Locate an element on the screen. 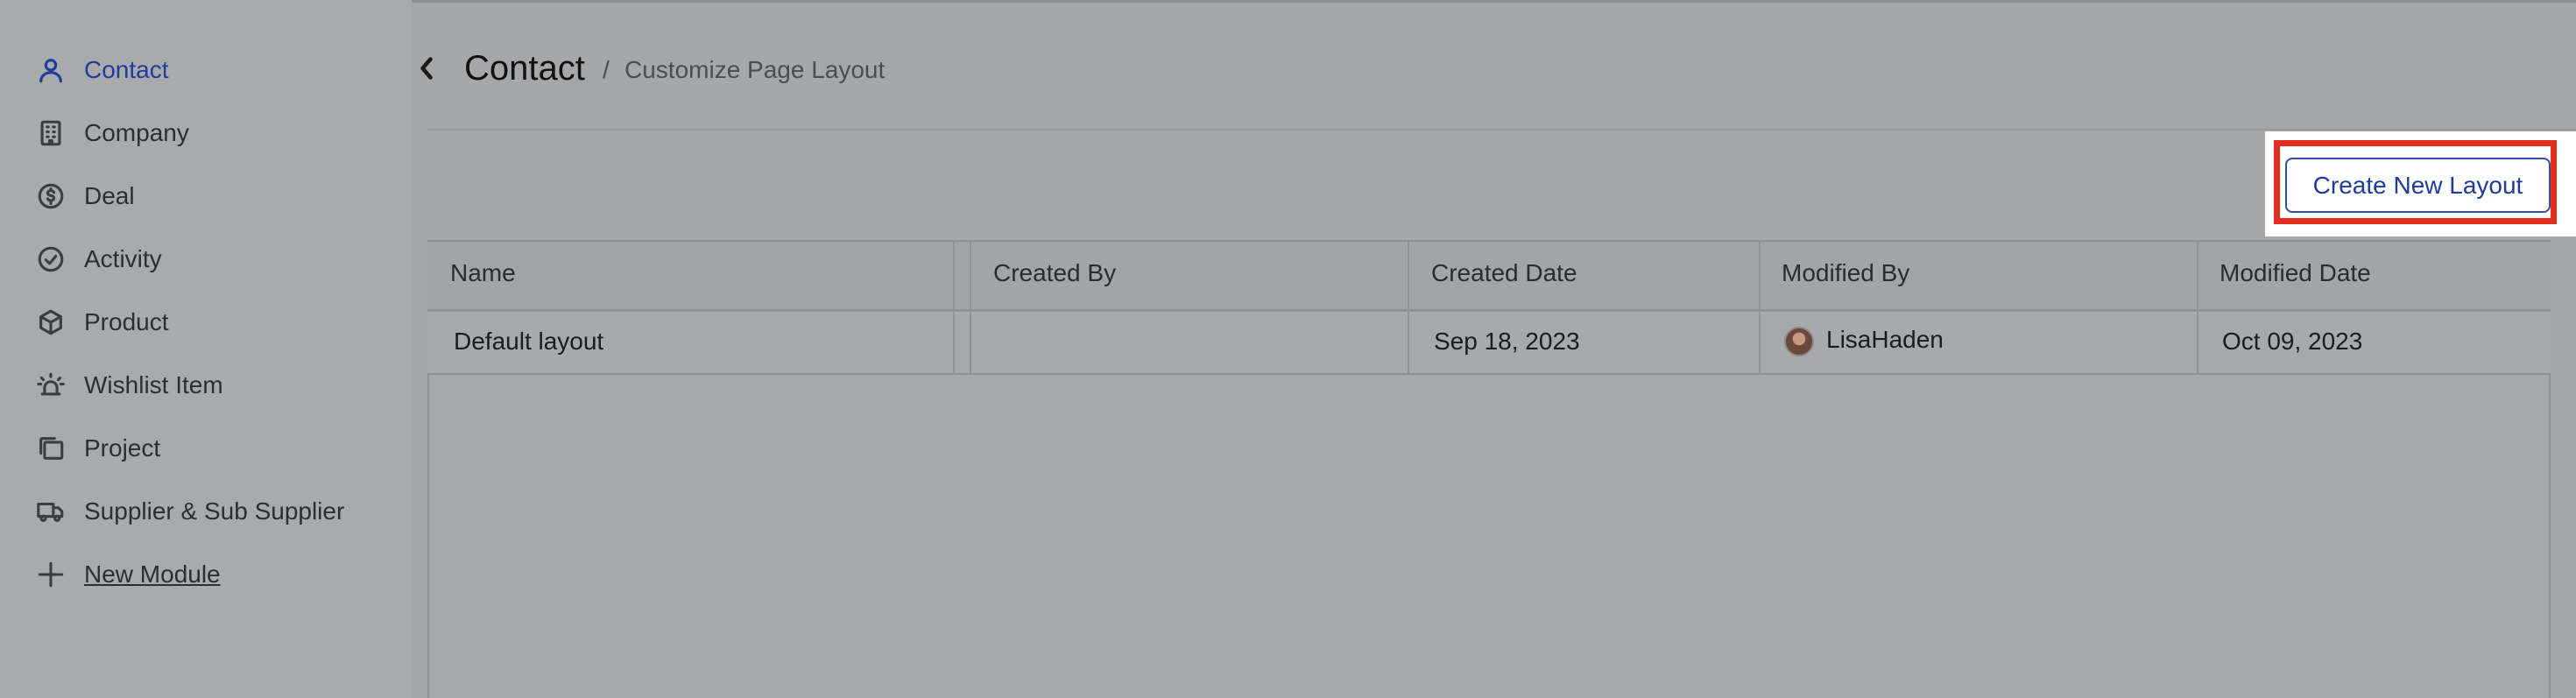 The width and height of the screenshot is (2576, 698). user-icon is located at coordinates (50, 71).